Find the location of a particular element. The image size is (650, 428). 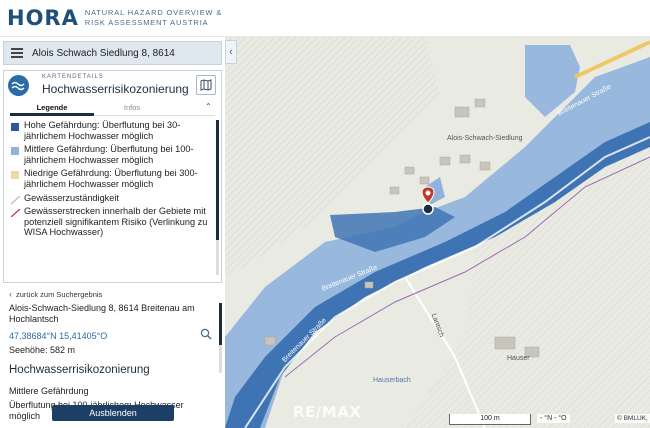

map-attribution: © BMLUK, is located at coordinates (632, 418).